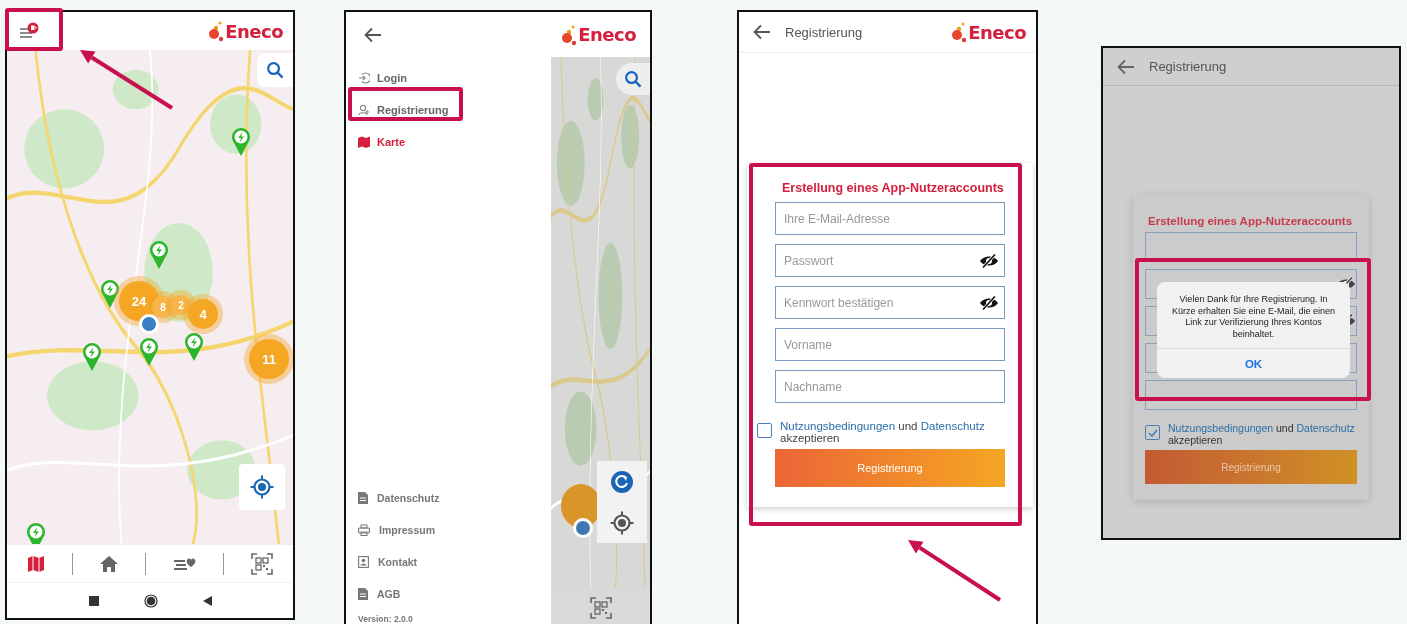 The image size is (1407, 624). Describe the element at coordinates (622, 481) in the screenshot. I see `refresh-icon` at that location.